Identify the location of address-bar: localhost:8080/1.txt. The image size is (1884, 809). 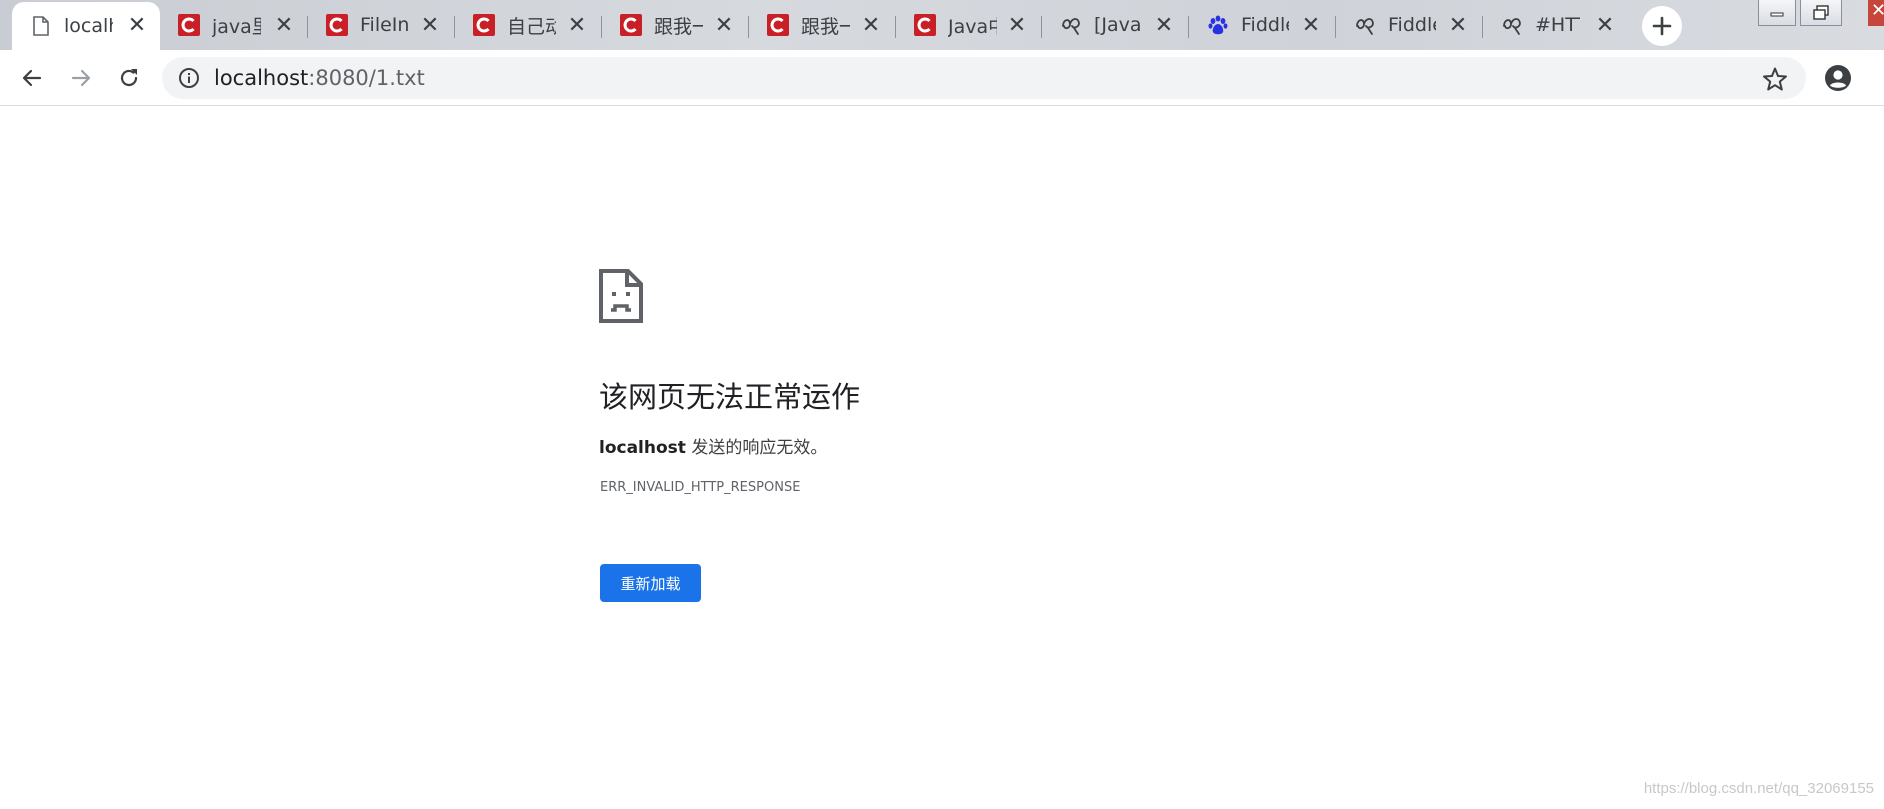
(984, 78).